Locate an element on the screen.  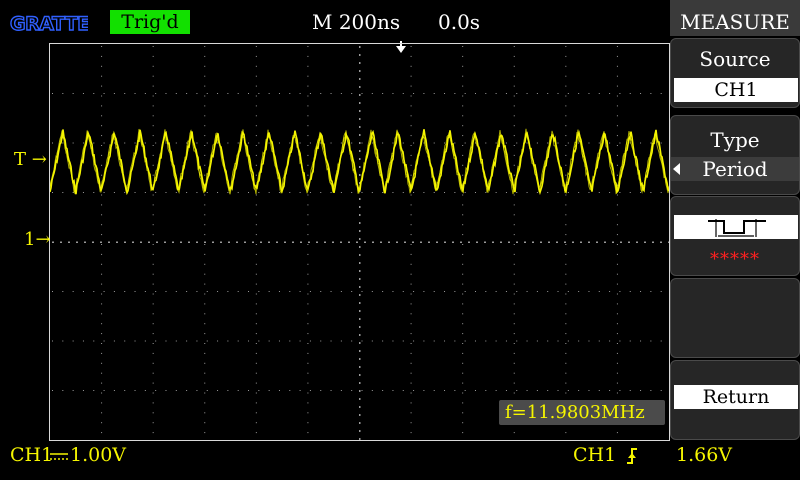
ch1-ground-marker: 1→ is located at coordinates (37, 240).